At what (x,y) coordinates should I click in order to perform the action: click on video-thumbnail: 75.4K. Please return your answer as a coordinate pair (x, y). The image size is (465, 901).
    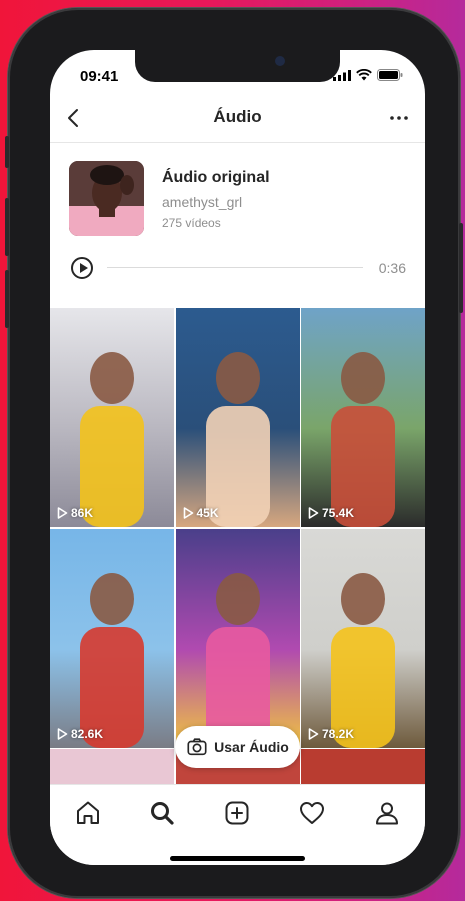
    Looking at the image, I should click on (363, 417).